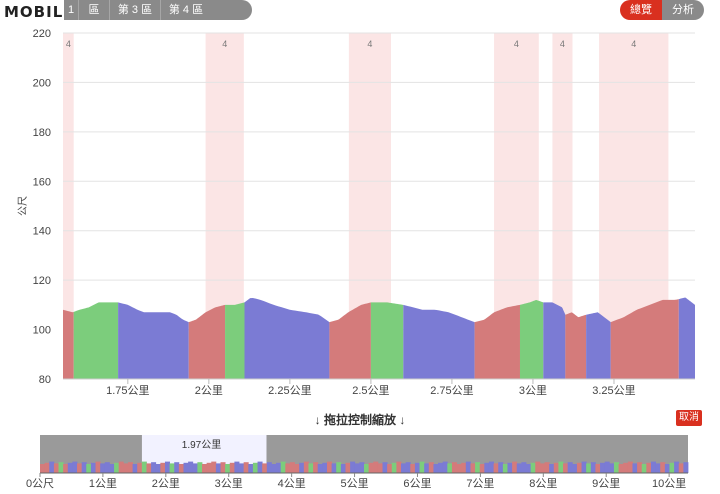 The image size is (720, 494). What do you see at coordinates (134, 10) in the screenshot?
I see `zone-tab-2: 第 3 區` at bounding box center [134, 10].